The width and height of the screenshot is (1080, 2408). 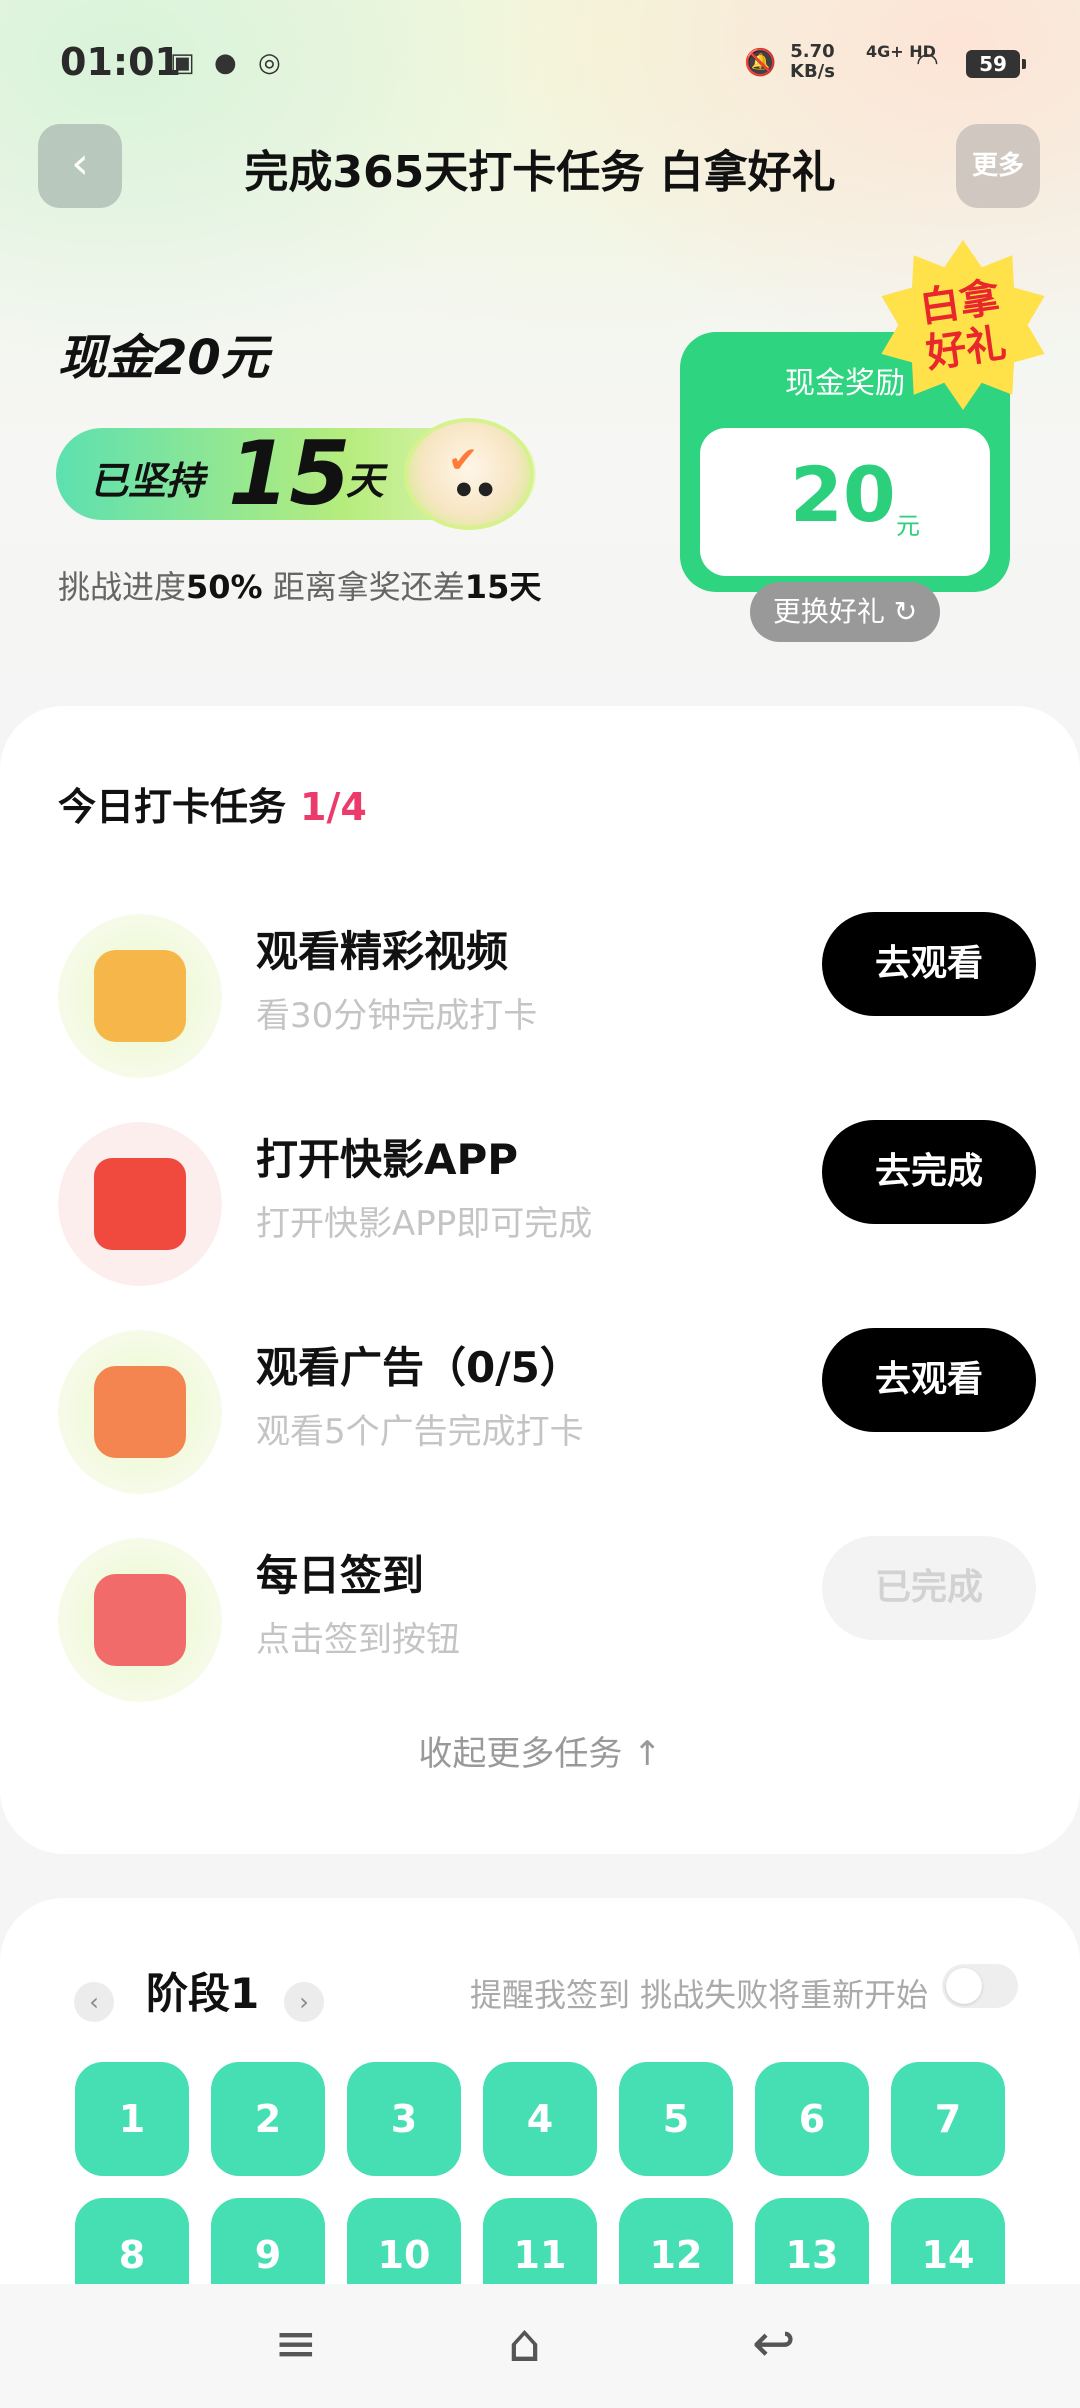 What do you see at coordinates (172, 807) in the screenshot?
I see `tasks-heading-label: 今日打卡任务` at bounding box center [172, 807].